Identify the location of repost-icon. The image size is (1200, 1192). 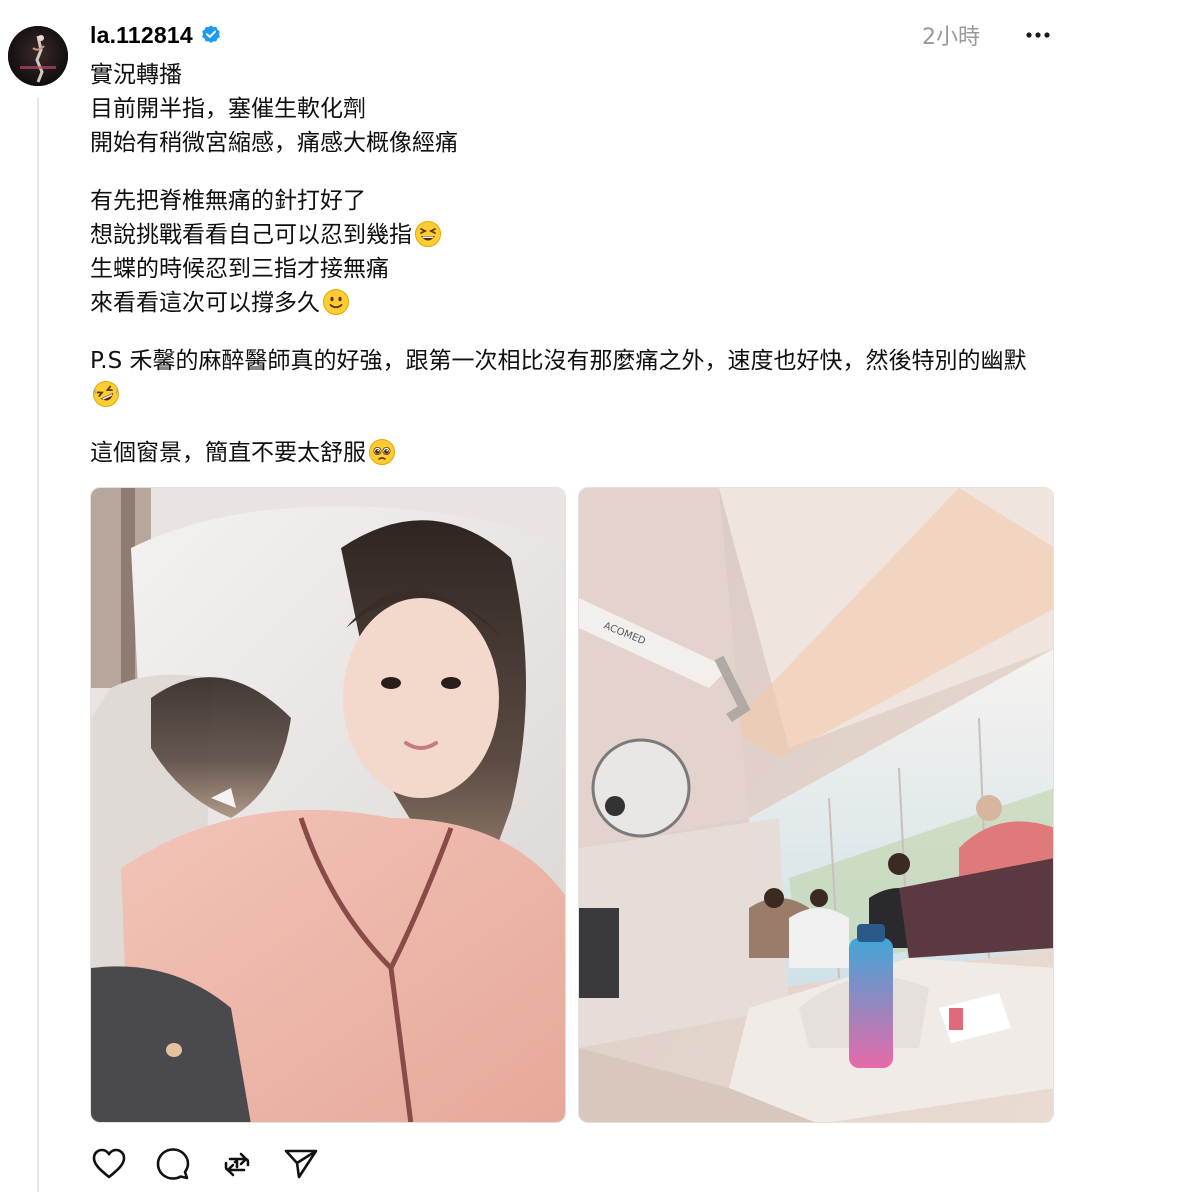
(237, 1164).